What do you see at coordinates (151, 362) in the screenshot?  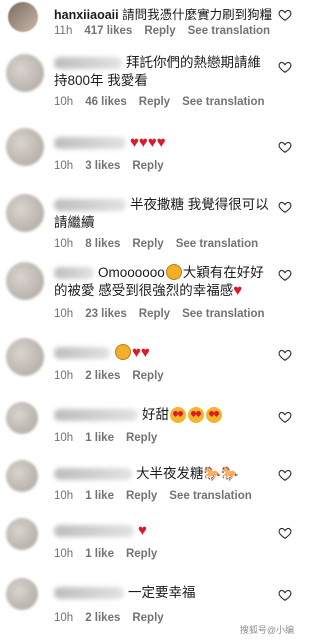 I see `comment-item: ♥♥ 10h 2 likes Reply` at bounding box center [151, 362].